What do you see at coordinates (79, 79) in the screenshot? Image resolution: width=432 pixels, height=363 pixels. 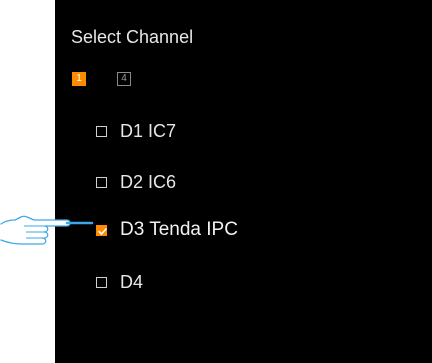 I see `layout-1-button: 1` at bounding box center [79, 79].